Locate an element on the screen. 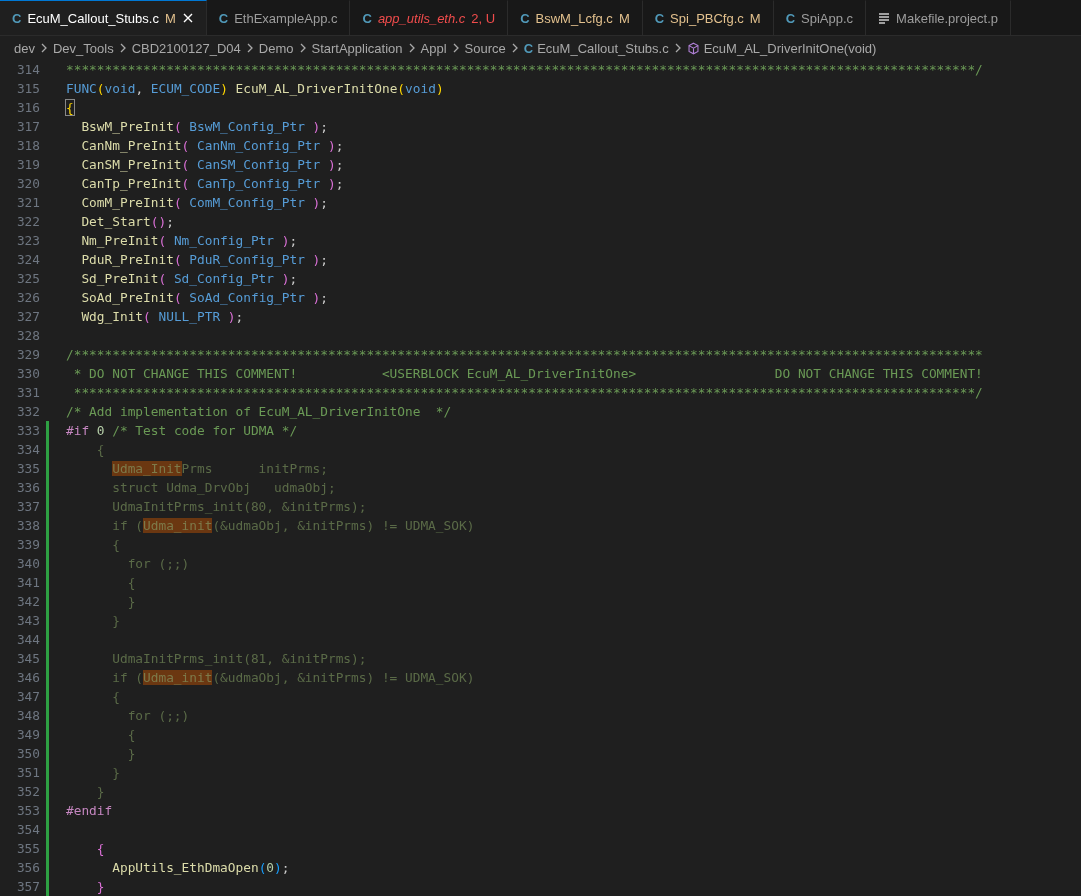 The width and height of the screenshot is (1081, 896). line-number: 320 is located at coordinates (27, 183).